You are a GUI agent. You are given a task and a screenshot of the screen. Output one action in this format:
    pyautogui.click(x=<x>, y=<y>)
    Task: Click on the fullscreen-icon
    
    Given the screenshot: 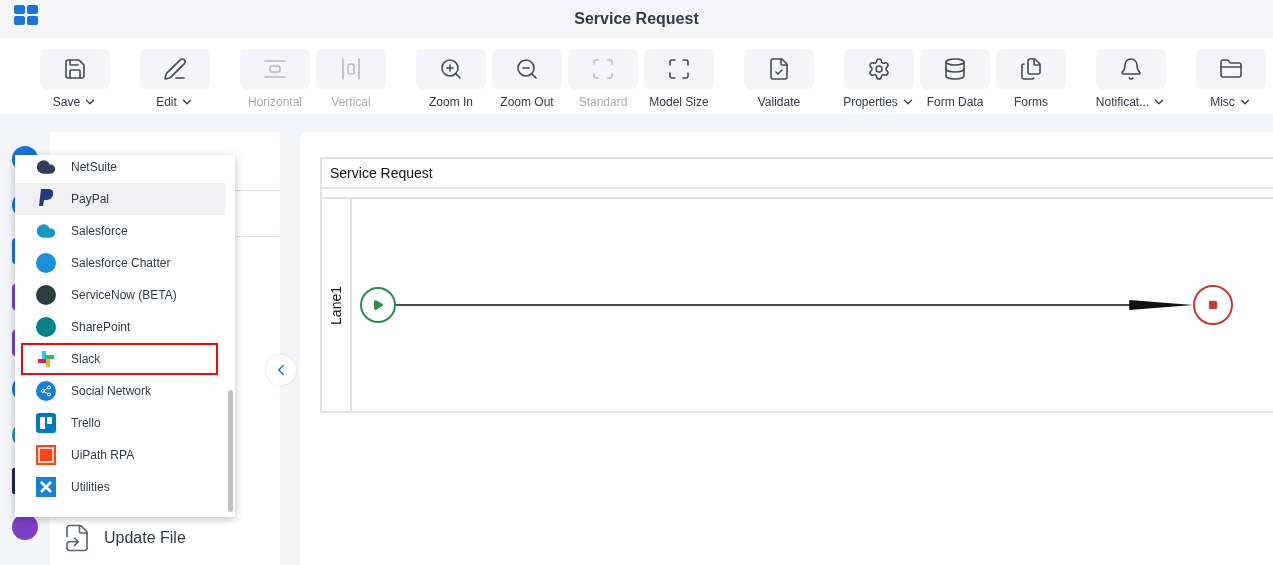 What is the action you would take?
    pyautogui.click(x=679, y=69)
    